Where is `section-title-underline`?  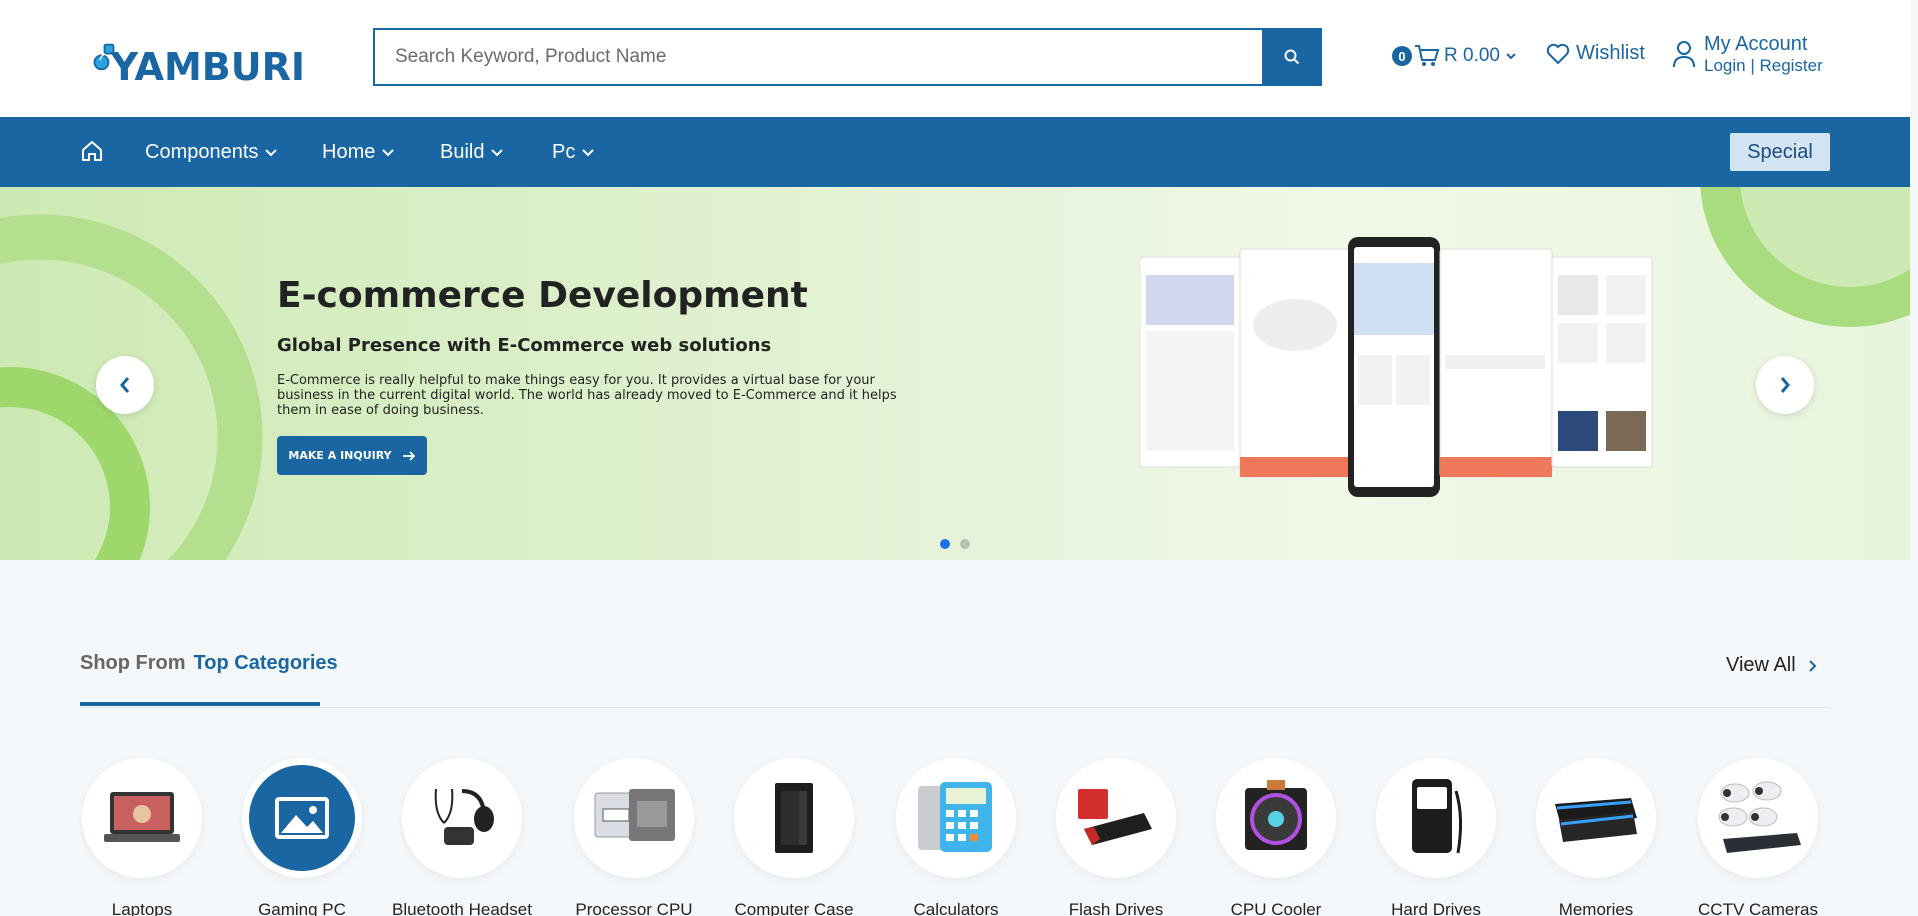
section-title-underline is located at coordinates (200, 704).